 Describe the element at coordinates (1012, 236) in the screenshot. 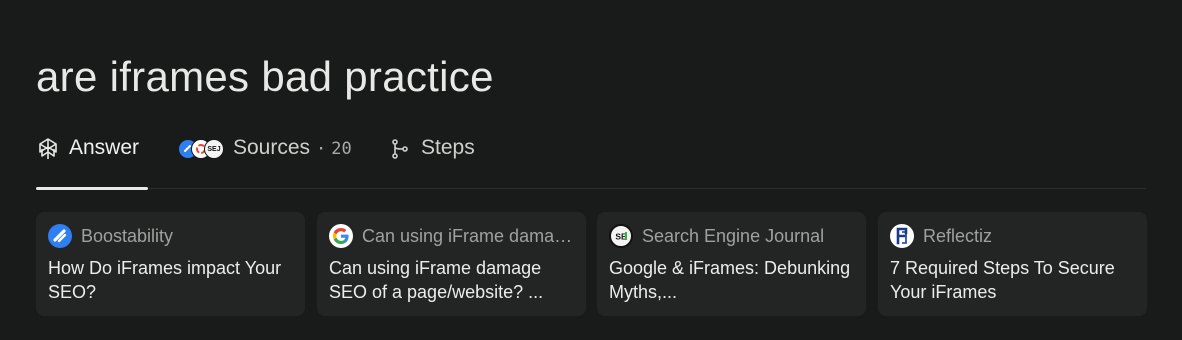

I see `source-card-header: Reflectiz` at that location.